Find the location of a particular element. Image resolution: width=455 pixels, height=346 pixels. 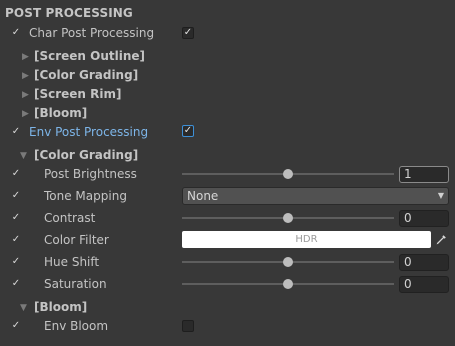

section-header: POST PROCESSING is located at coordinates (69, 13).